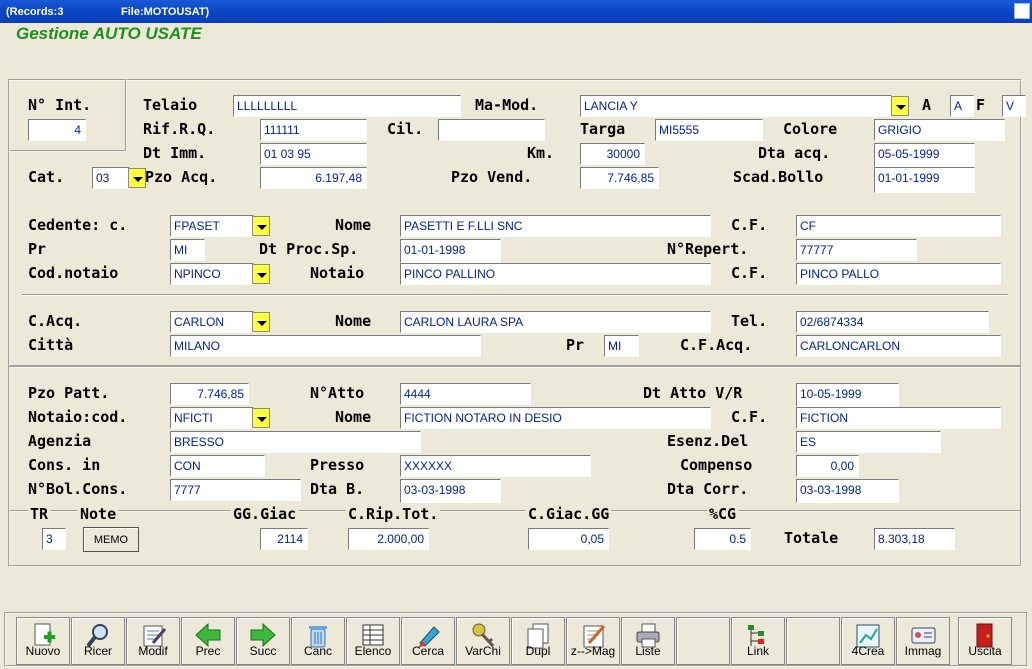 This screenshot has width=1032, height=669. I want to click on toolbar-button-link: Link, so click(758, 641).